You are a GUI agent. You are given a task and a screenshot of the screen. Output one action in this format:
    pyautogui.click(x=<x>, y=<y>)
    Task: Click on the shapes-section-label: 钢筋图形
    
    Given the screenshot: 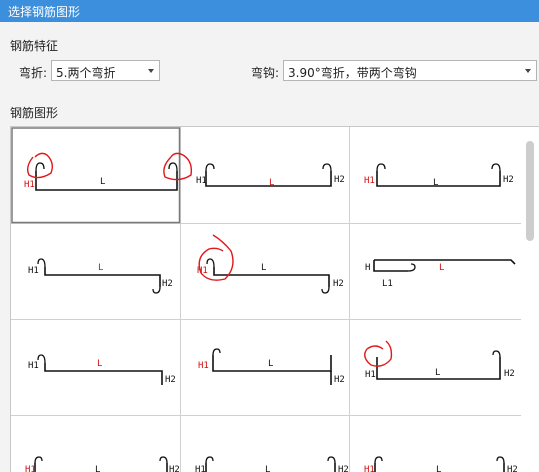 What is the action you would take?
    pyautogui.click(x=34, y=113)
    